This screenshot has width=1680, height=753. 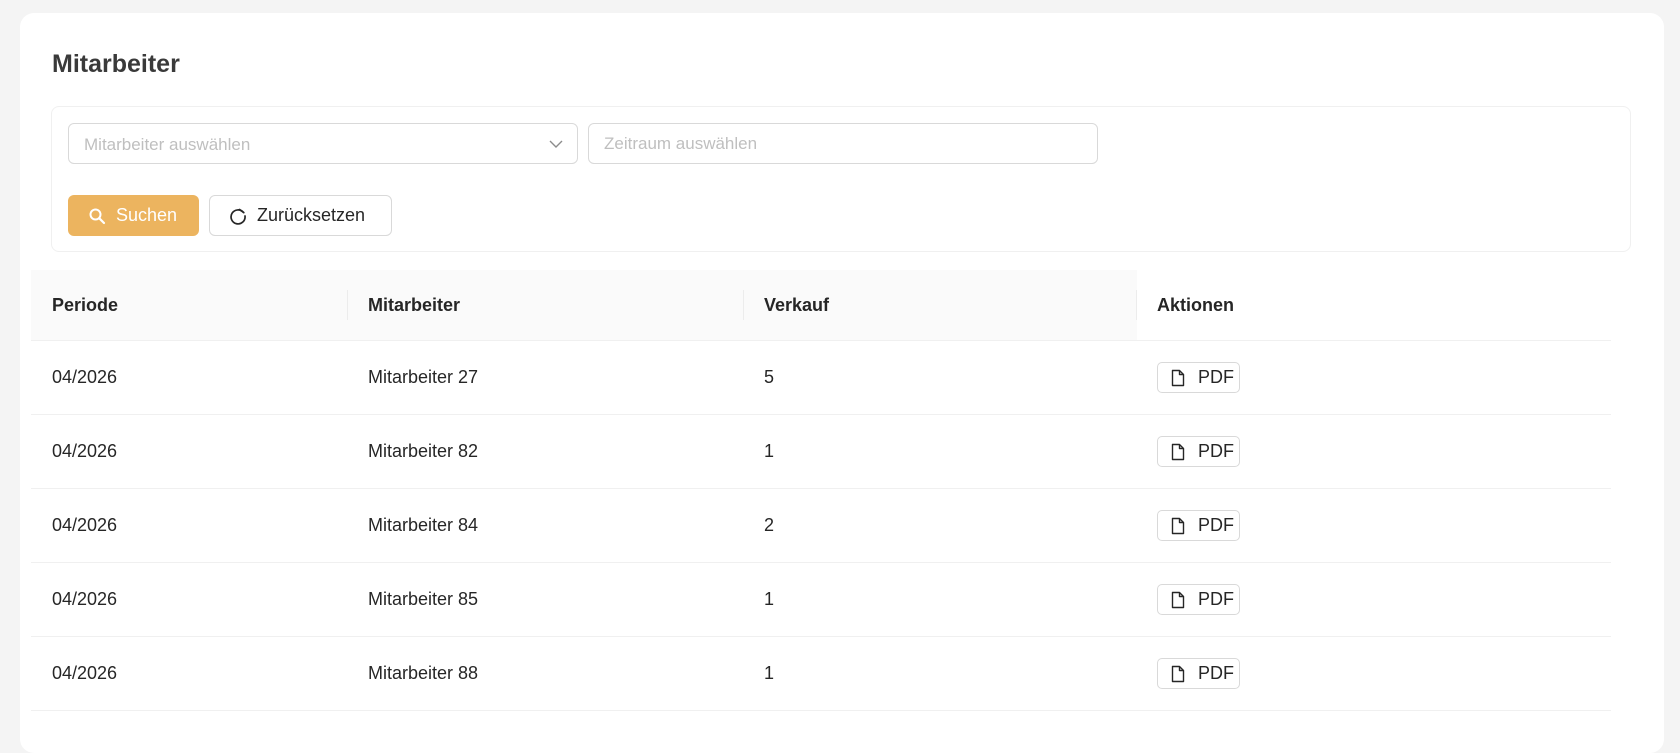 What do you see at coordinates (423, 377) in the screenshot?
I see `cell-employee: Mitarbeiter 27` at bounding box center [423, 377].